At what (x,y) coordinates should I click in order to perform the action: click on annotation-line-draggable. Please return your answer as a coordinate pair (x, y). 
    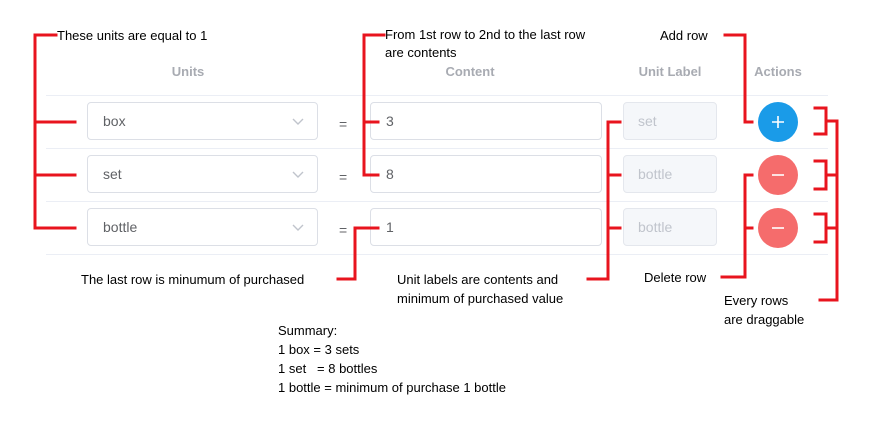
    Looking at the image, I should click on (828, 210).